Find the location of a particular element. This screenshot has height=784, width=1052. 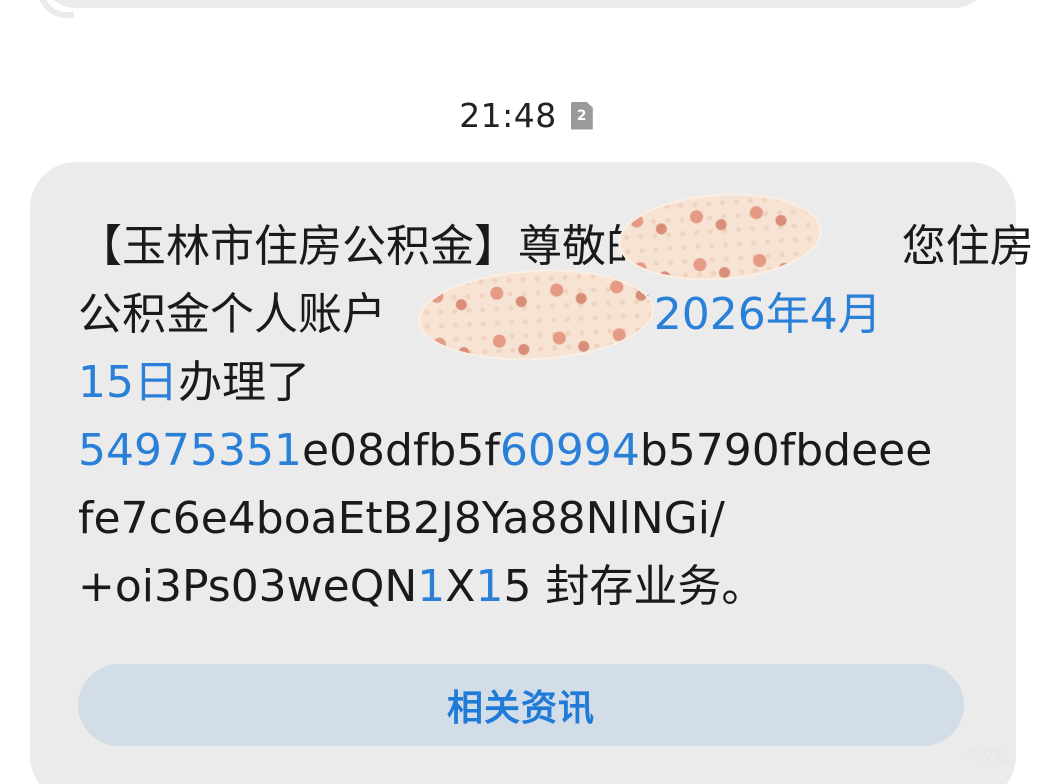

message-link: 15日 is located at coordinates (128, 382).